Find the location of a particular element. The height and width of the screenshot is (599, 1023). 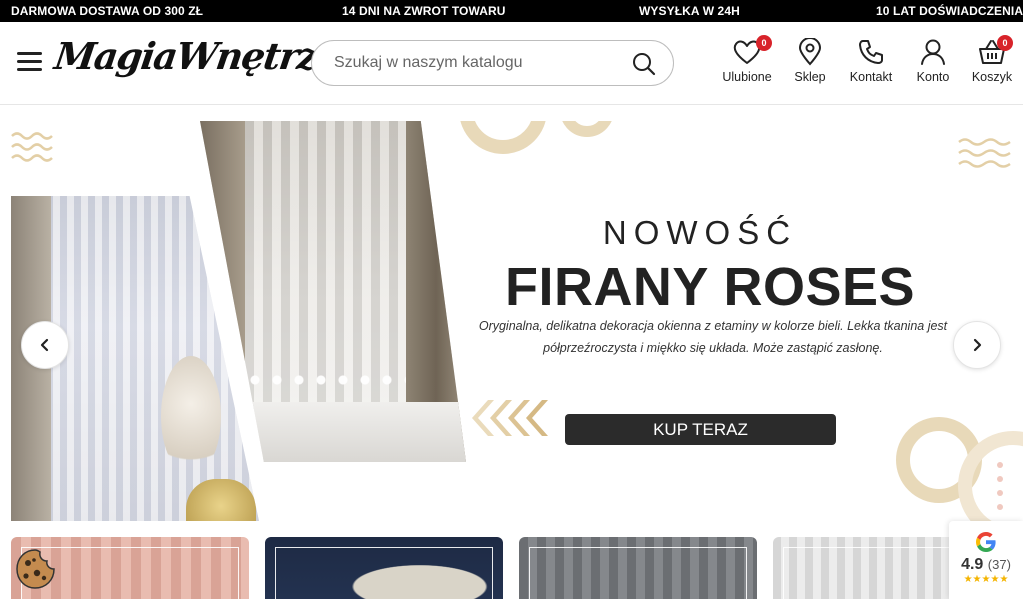

review-count: (37) is located at coordinates (999, 564).